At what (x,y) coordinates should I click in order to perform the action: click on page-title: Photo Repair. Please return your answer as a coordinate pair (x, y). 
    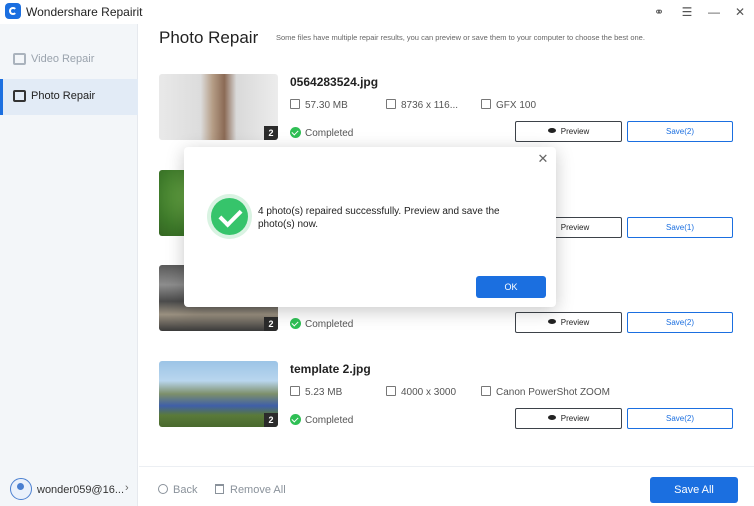
    Looking at the image, I should click on (209, 37).